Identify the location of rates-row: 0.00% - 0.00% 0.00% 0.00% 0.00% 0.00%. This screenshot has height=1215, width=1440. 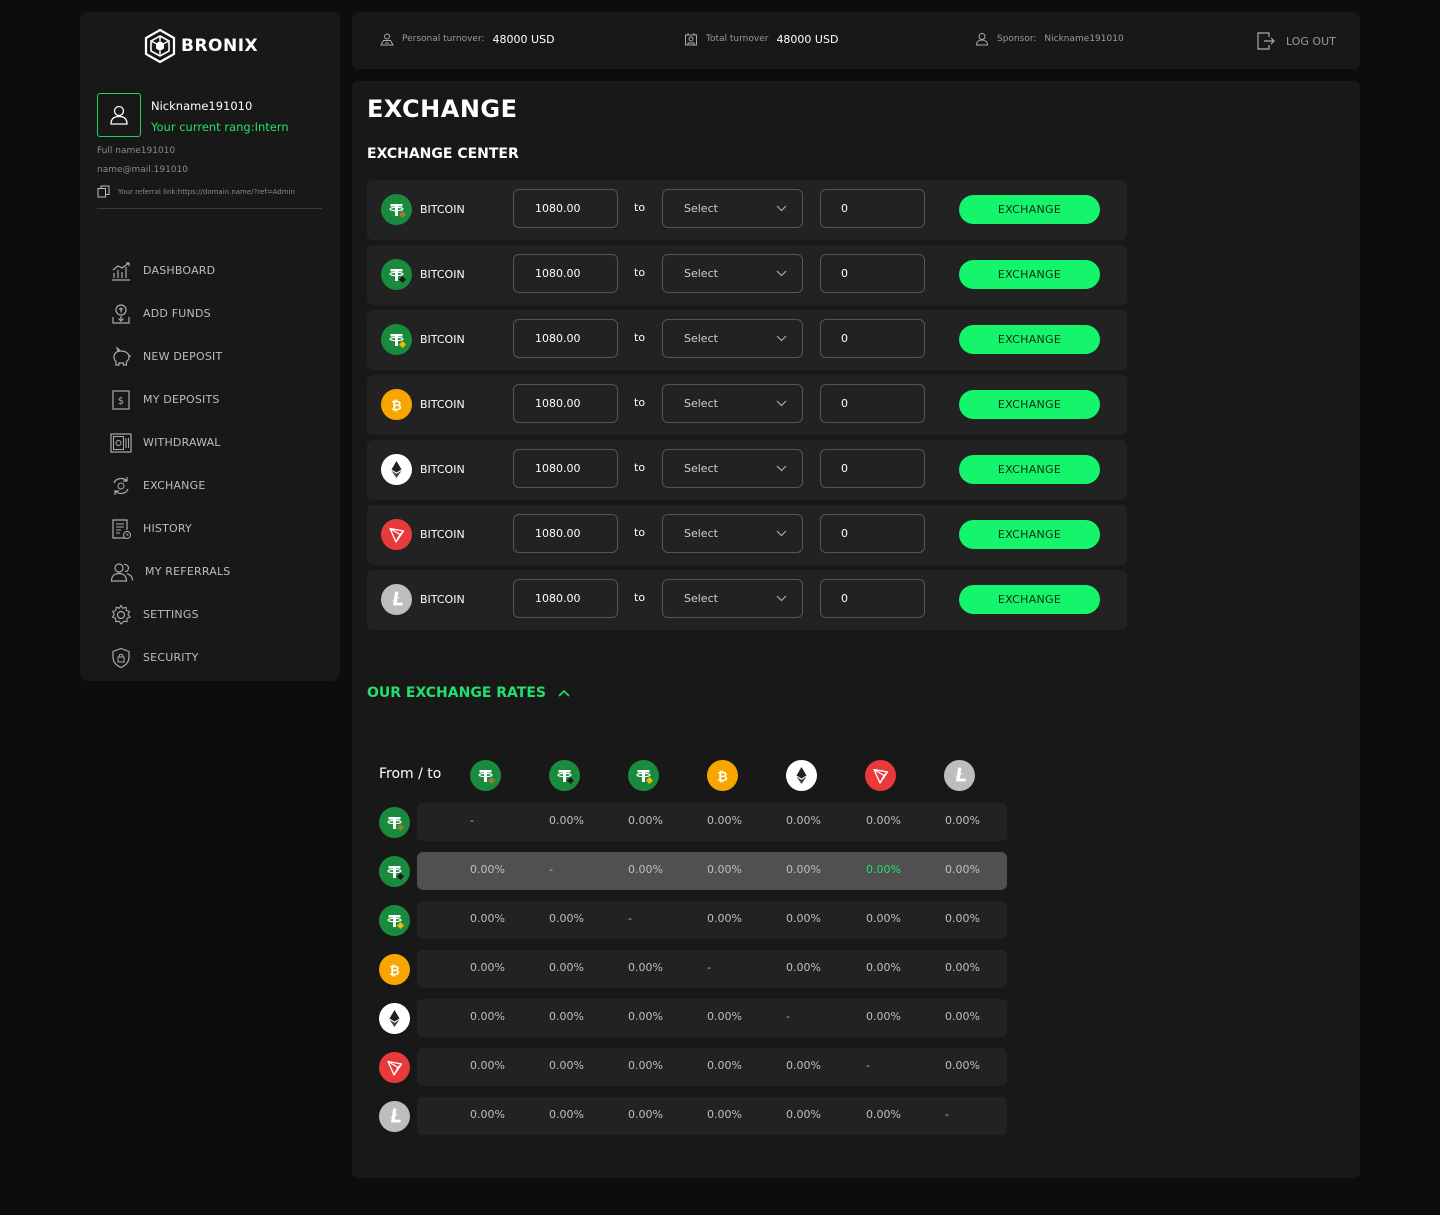
(712, 871).